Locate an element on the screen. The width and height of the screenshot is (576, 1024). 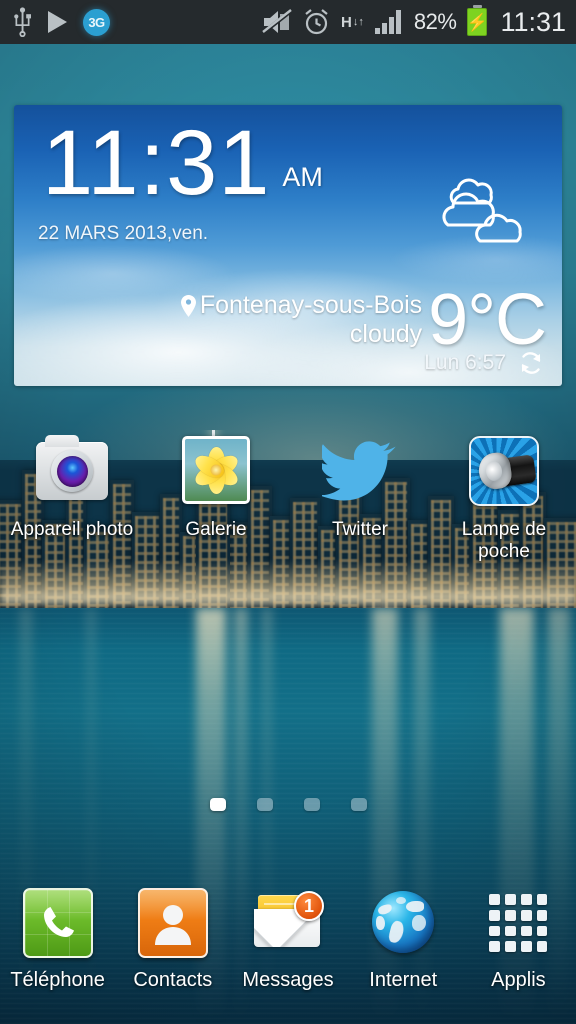
dock-label: Messages is located at coordinates (288, 980).